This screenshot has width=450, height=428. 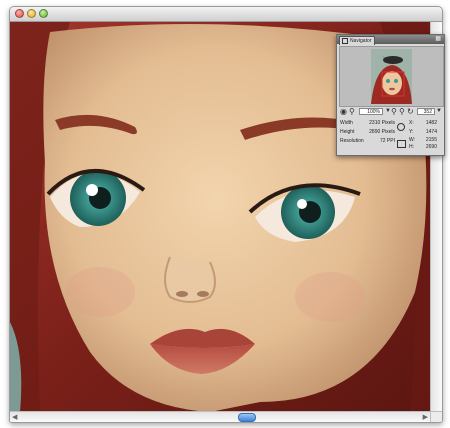 I want to click on scroll-left-arrow-icon: ◀, so click(x=14, y=417).